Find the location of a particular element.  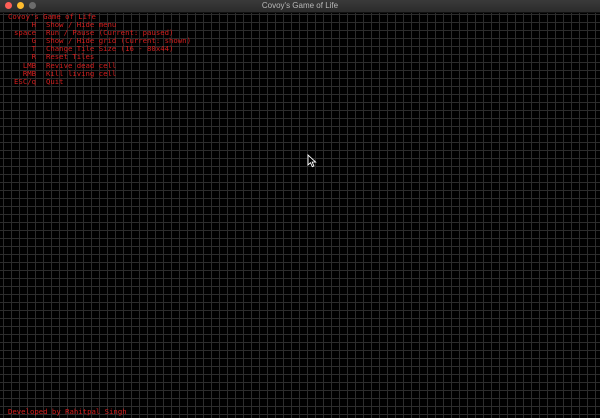

arrow-cursor-icon is located at coordinates (312, 161).